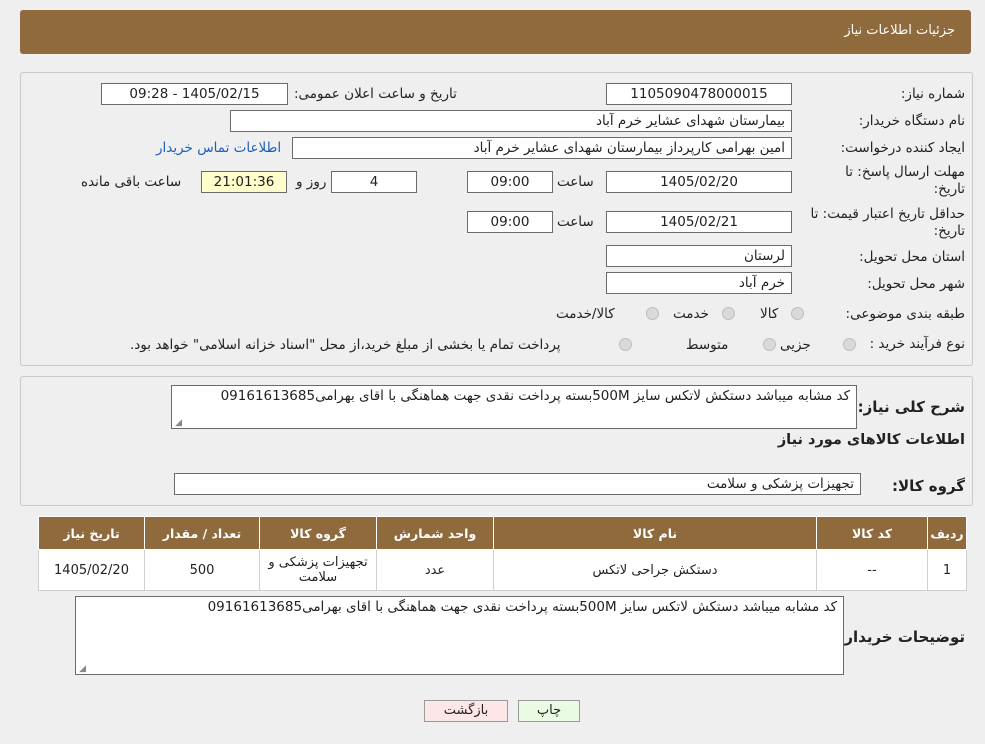  What do you see at coordinates (91, 533) in the screenshot?
I see `col-need-date: تاریخ نیاز` at bounding box center [91, 533].